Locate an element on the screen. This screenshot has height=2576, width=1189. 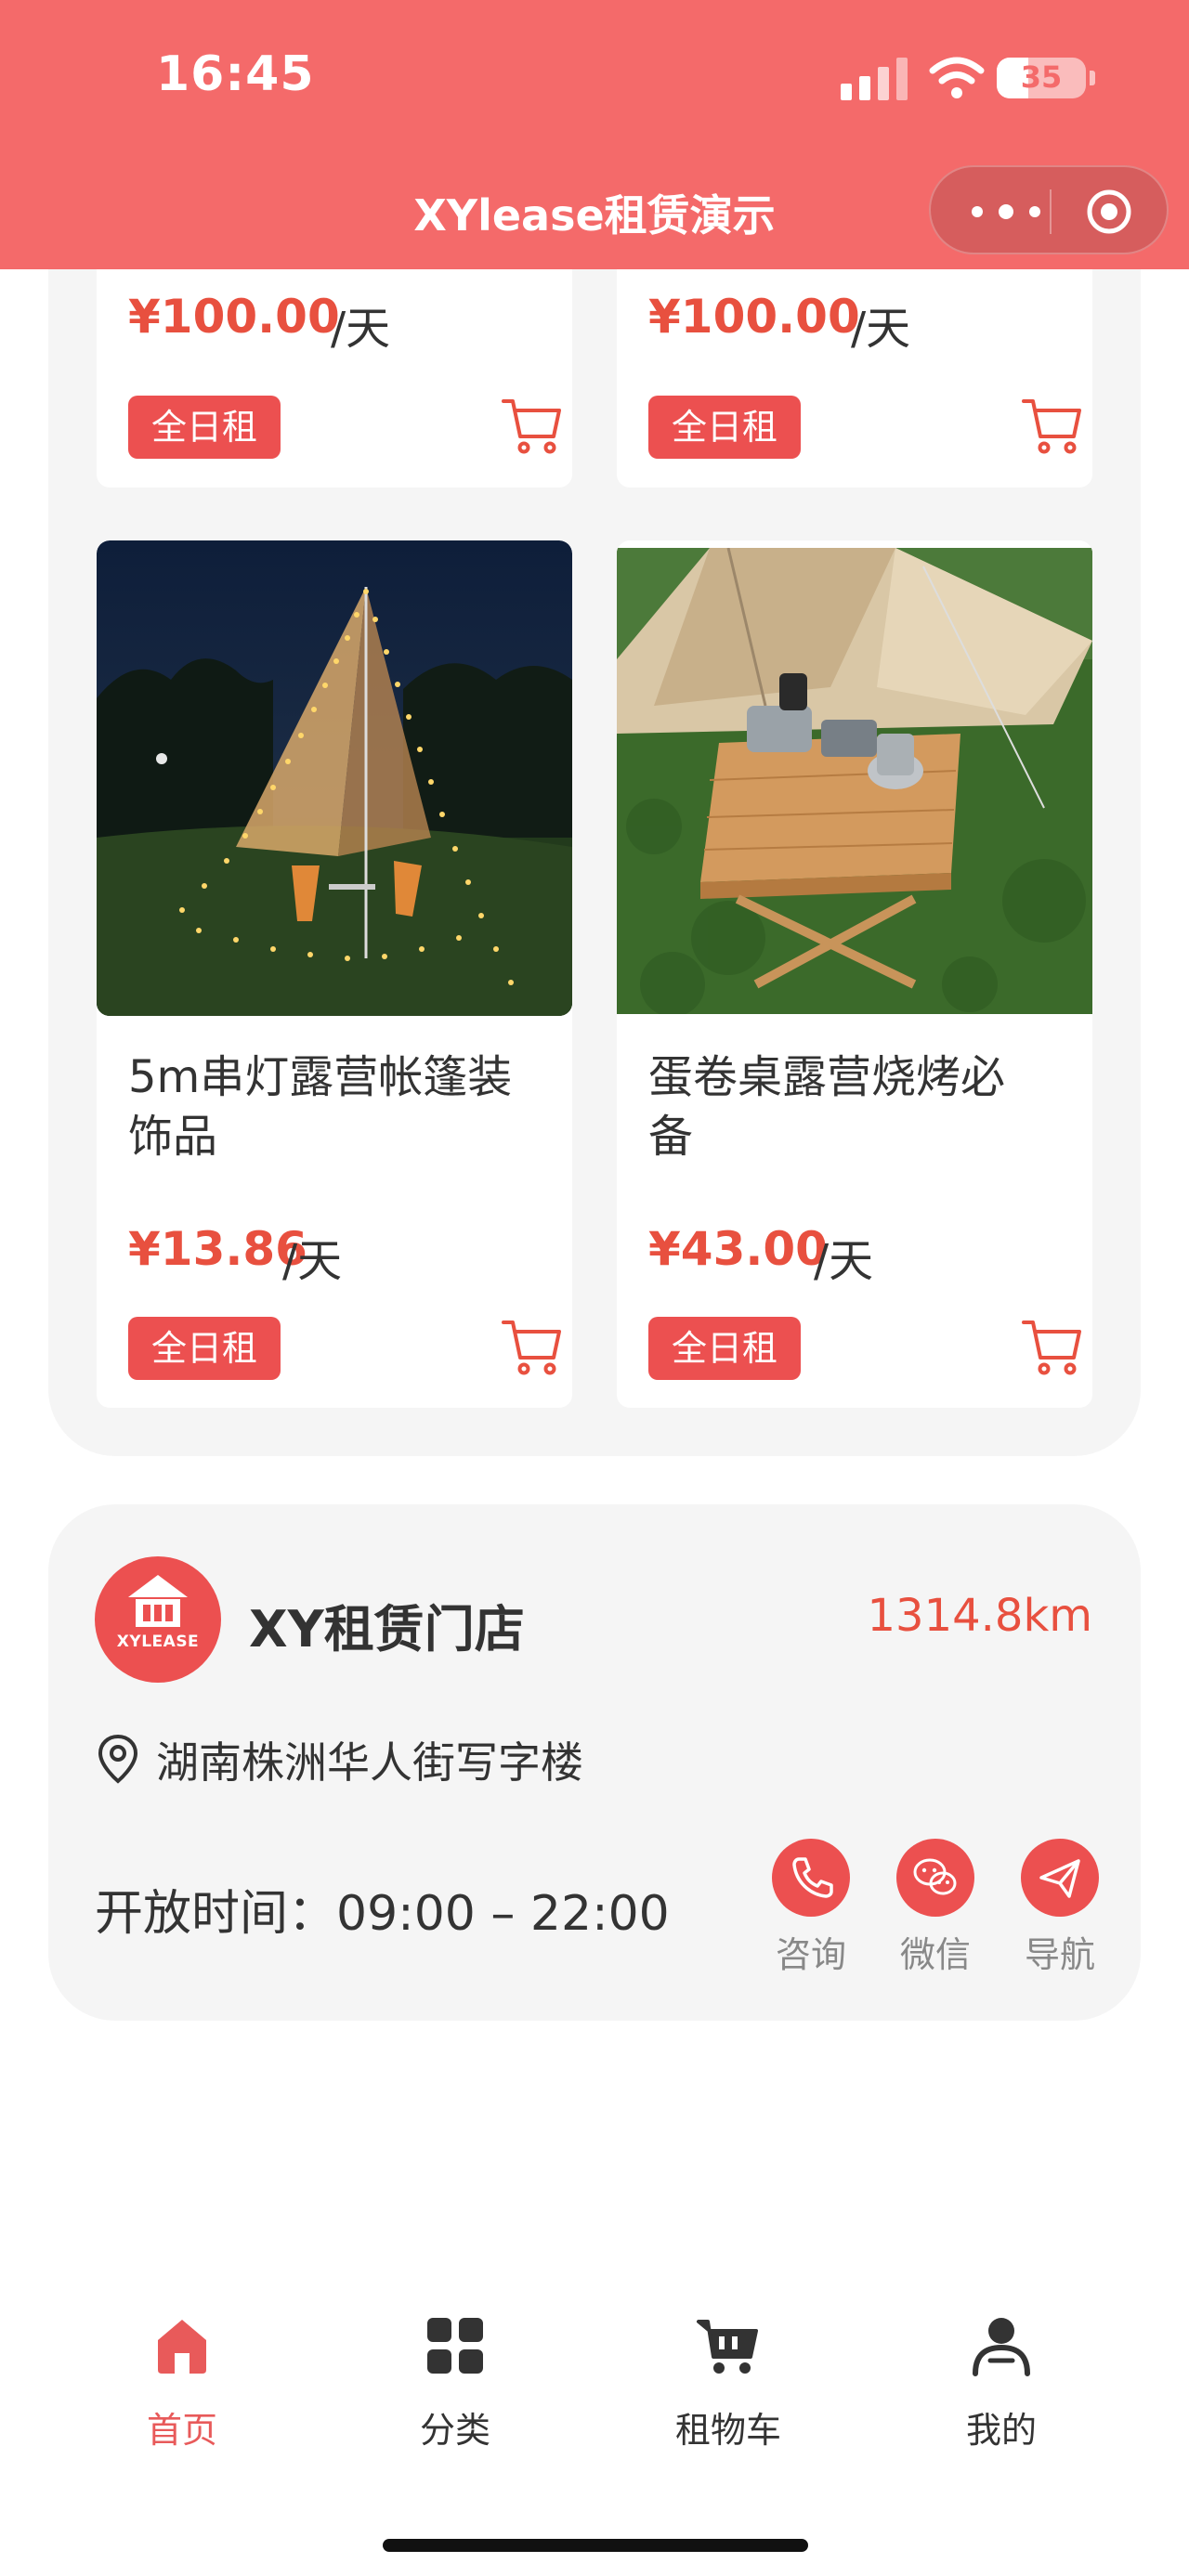
product-name: 5m串灯露营帐篷装 饰品 is located at coordinates (320, 1107).